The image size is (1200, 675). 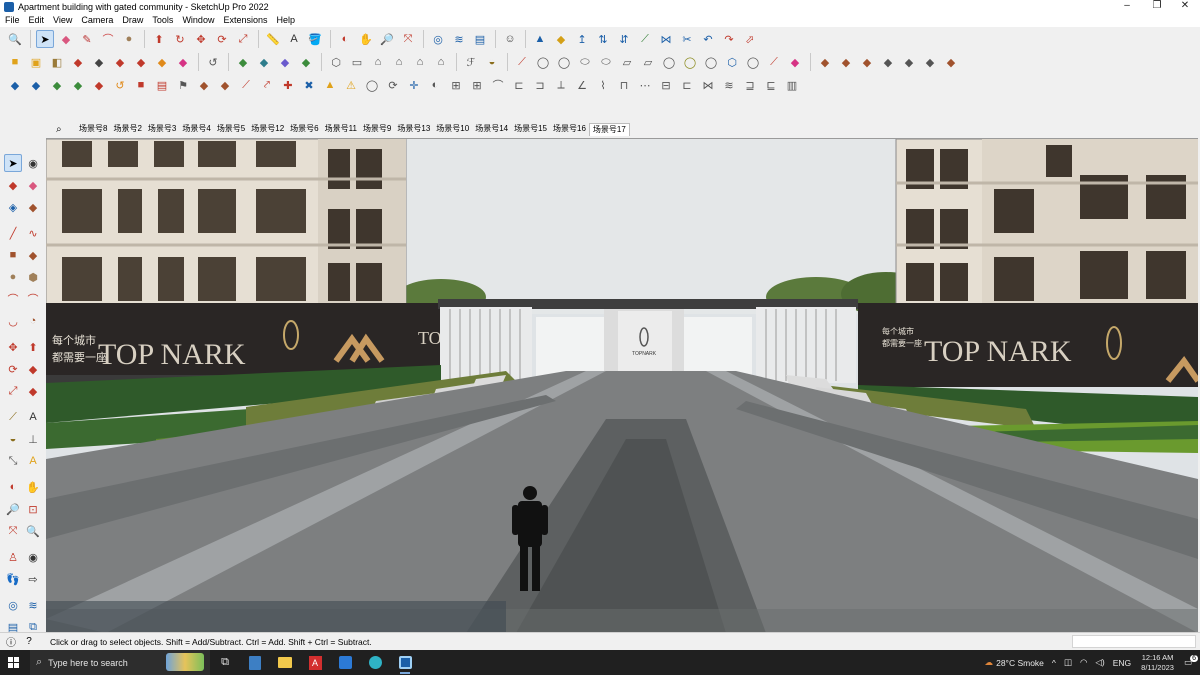 What do you see at coordinates (225, 85) in the screenshot?
I see `plugin-tool-icon-11: ◆` at bounding box center [225, 85].